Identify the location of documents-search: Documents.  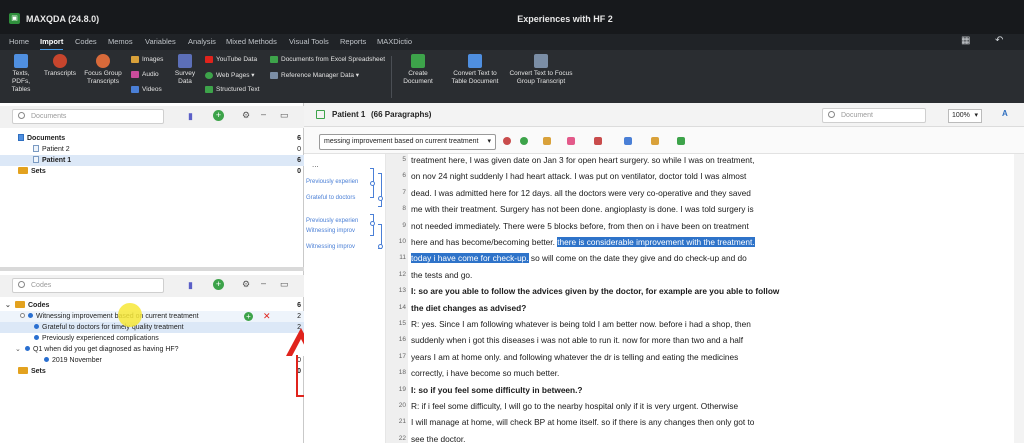
(88, 116).